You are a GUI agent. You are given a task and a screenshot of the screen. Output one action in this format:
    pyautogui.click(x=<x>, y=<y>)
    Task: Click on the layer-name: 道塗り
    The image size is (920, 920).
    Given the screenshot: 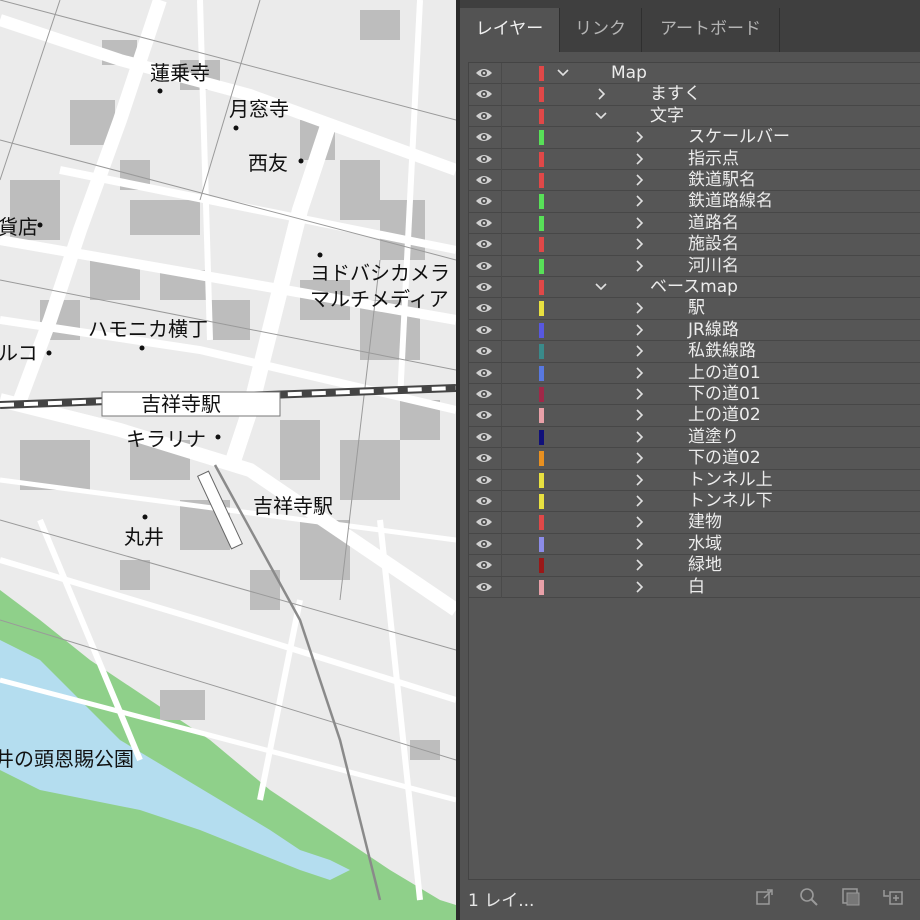 What is the action you would take?
    pyautogui.click(x=713, y=437)
    